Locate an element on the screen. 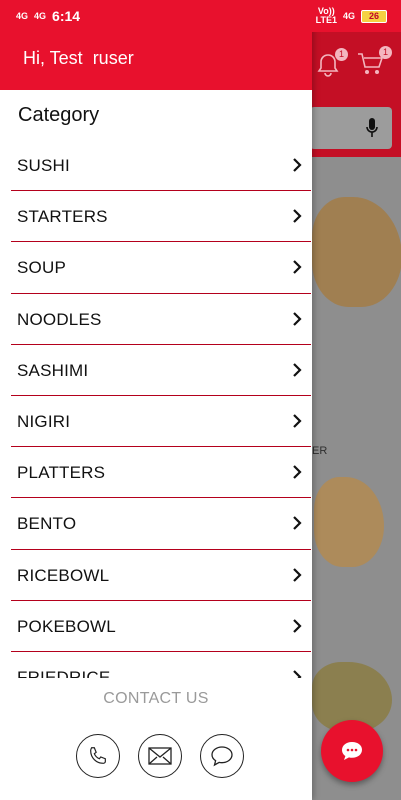  category-label: FRIEDRICE is located at coordinates (64, 672).